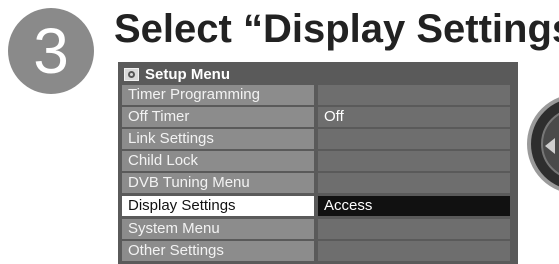 This screenshot has width=559, height=264. I want to click on menu-item-label: Timer Programming, so click(218, 95).